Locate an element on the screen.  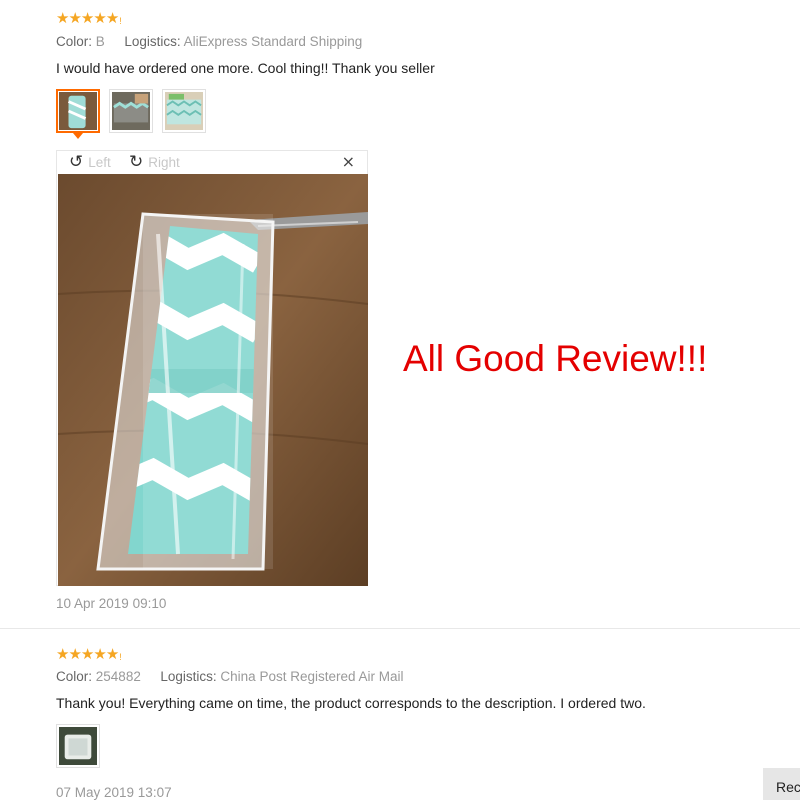
color-value: 254882 is located at coordinates (118, 676).